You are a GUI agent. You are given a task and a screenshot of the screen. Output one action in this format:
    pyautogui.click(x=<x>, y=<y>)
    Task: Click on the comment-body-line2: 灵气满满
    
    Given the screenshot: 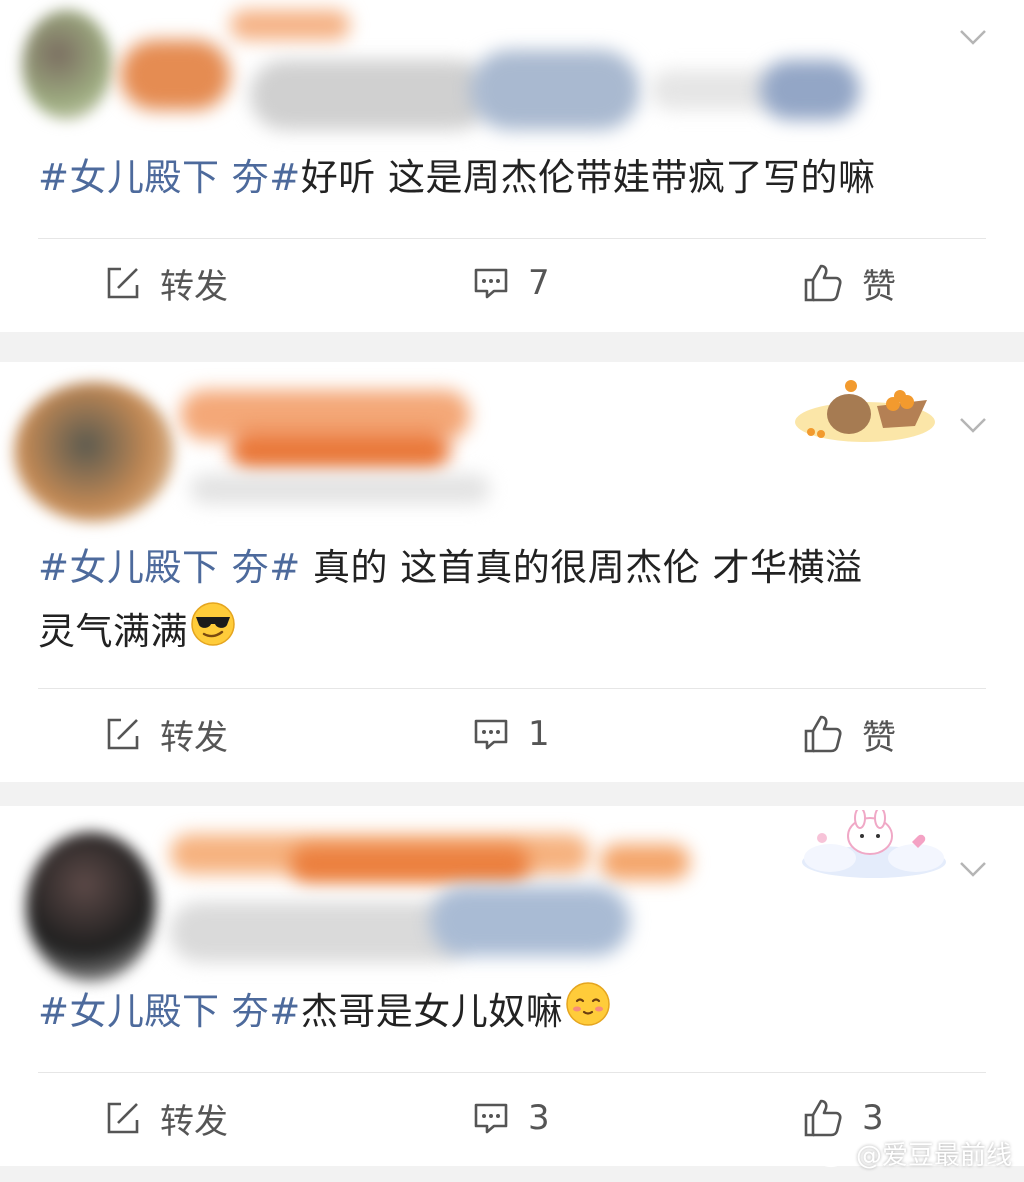 What is the action you would take?
    pyautogui.click(x=113, y=631)
    